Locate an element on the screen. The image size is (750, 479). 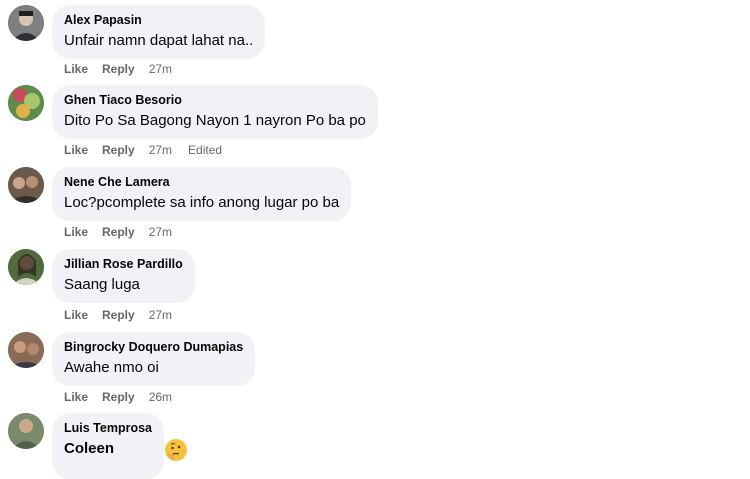
comment-bubble: Luis Temprosa Coleen is located at coordinates (108, 446).